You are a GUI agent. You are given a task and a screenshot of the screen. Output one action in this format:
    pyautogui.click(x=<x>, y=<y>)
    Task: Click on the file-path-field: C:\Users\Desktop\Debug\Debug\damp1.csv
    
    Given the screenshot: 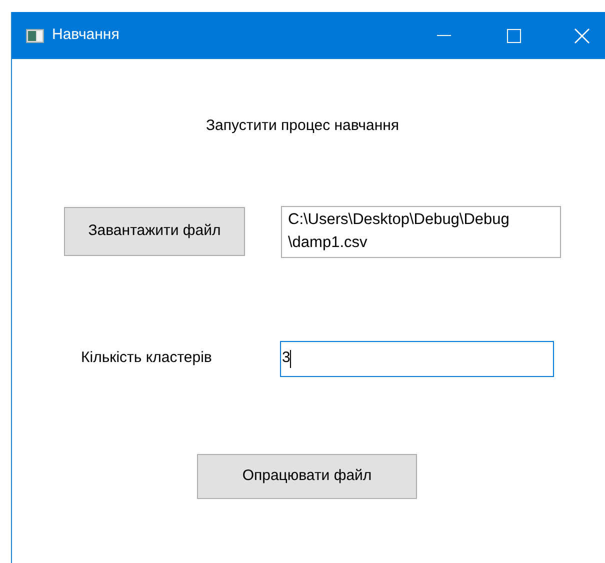 What is the action you would take?
    pyautogui.click(x=421, y=232)
    